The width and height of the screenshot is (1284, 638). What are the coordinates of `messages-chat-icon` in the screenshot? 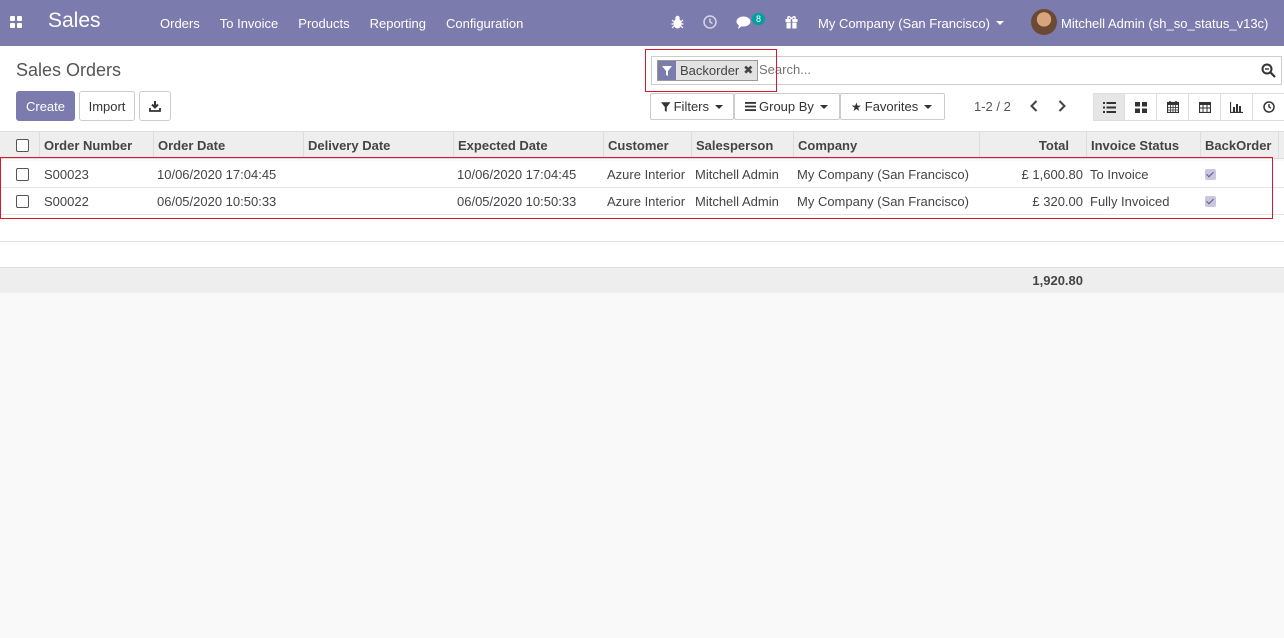 It's located at (743, 22).